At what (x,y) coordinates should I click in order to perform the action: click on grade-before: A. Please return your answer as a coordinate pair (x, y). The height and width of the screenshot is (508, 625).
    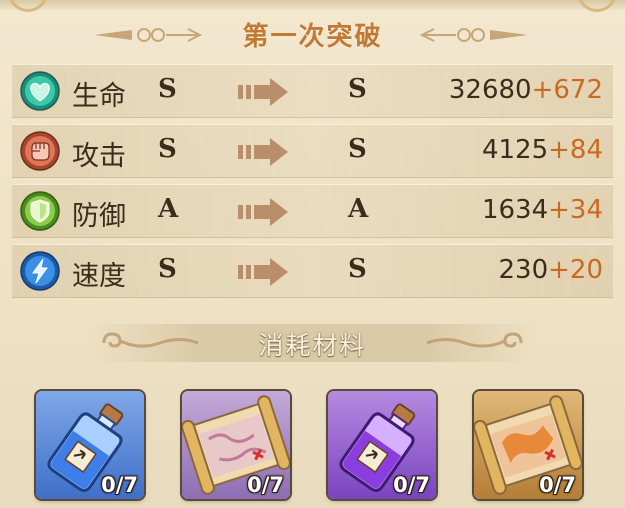
    Looking at the image, I should click on (168, 209).